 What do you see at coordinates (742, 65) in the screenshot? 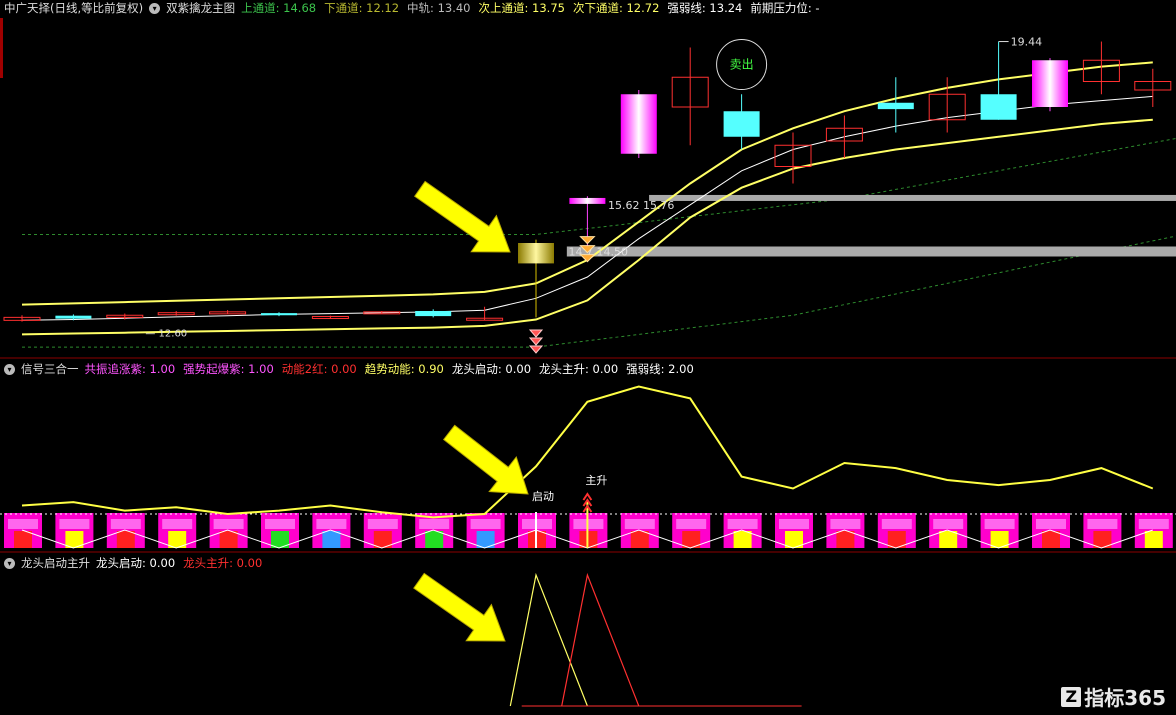
I see `sell-label: 卖出` at bounding box center [742, 65].